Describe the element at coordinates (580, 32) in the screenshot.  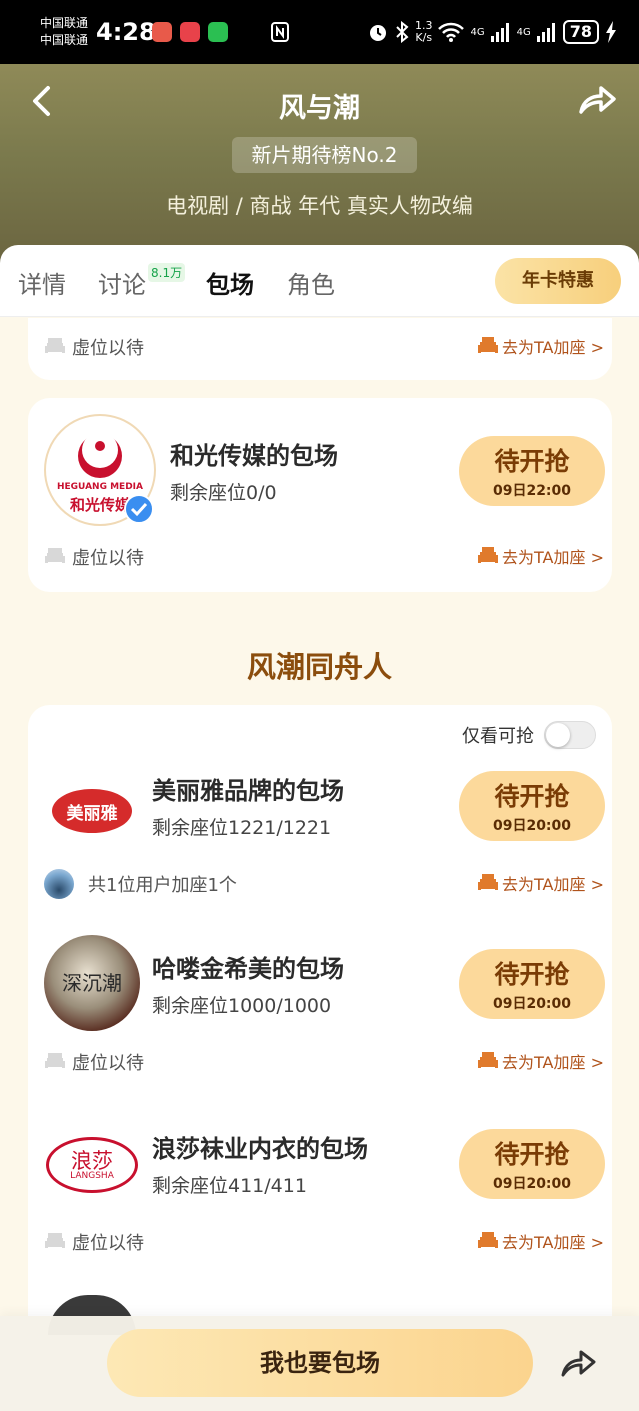
I see `battery-indicator: 78` at that location.